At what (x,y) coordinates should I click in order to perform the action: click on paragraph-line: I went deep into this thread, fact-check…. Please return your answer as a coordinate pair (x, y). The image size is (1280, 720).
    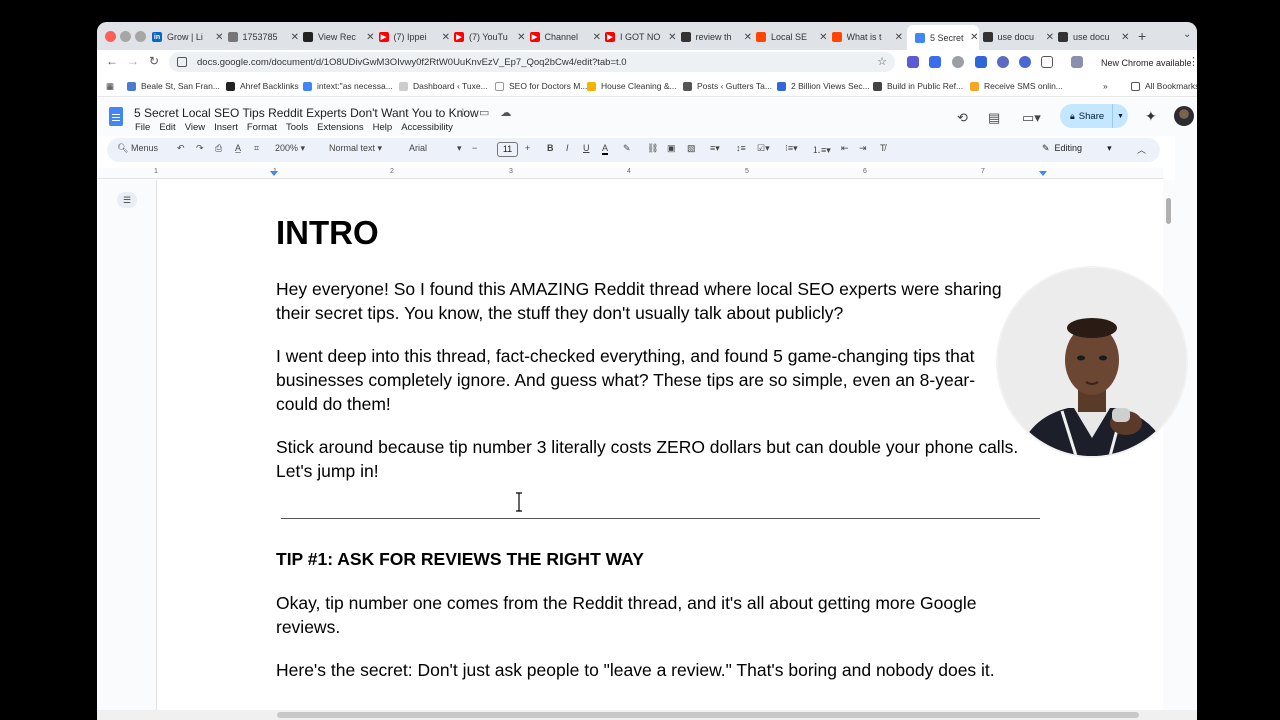
    Looking at the image, I should click on (671, 356).